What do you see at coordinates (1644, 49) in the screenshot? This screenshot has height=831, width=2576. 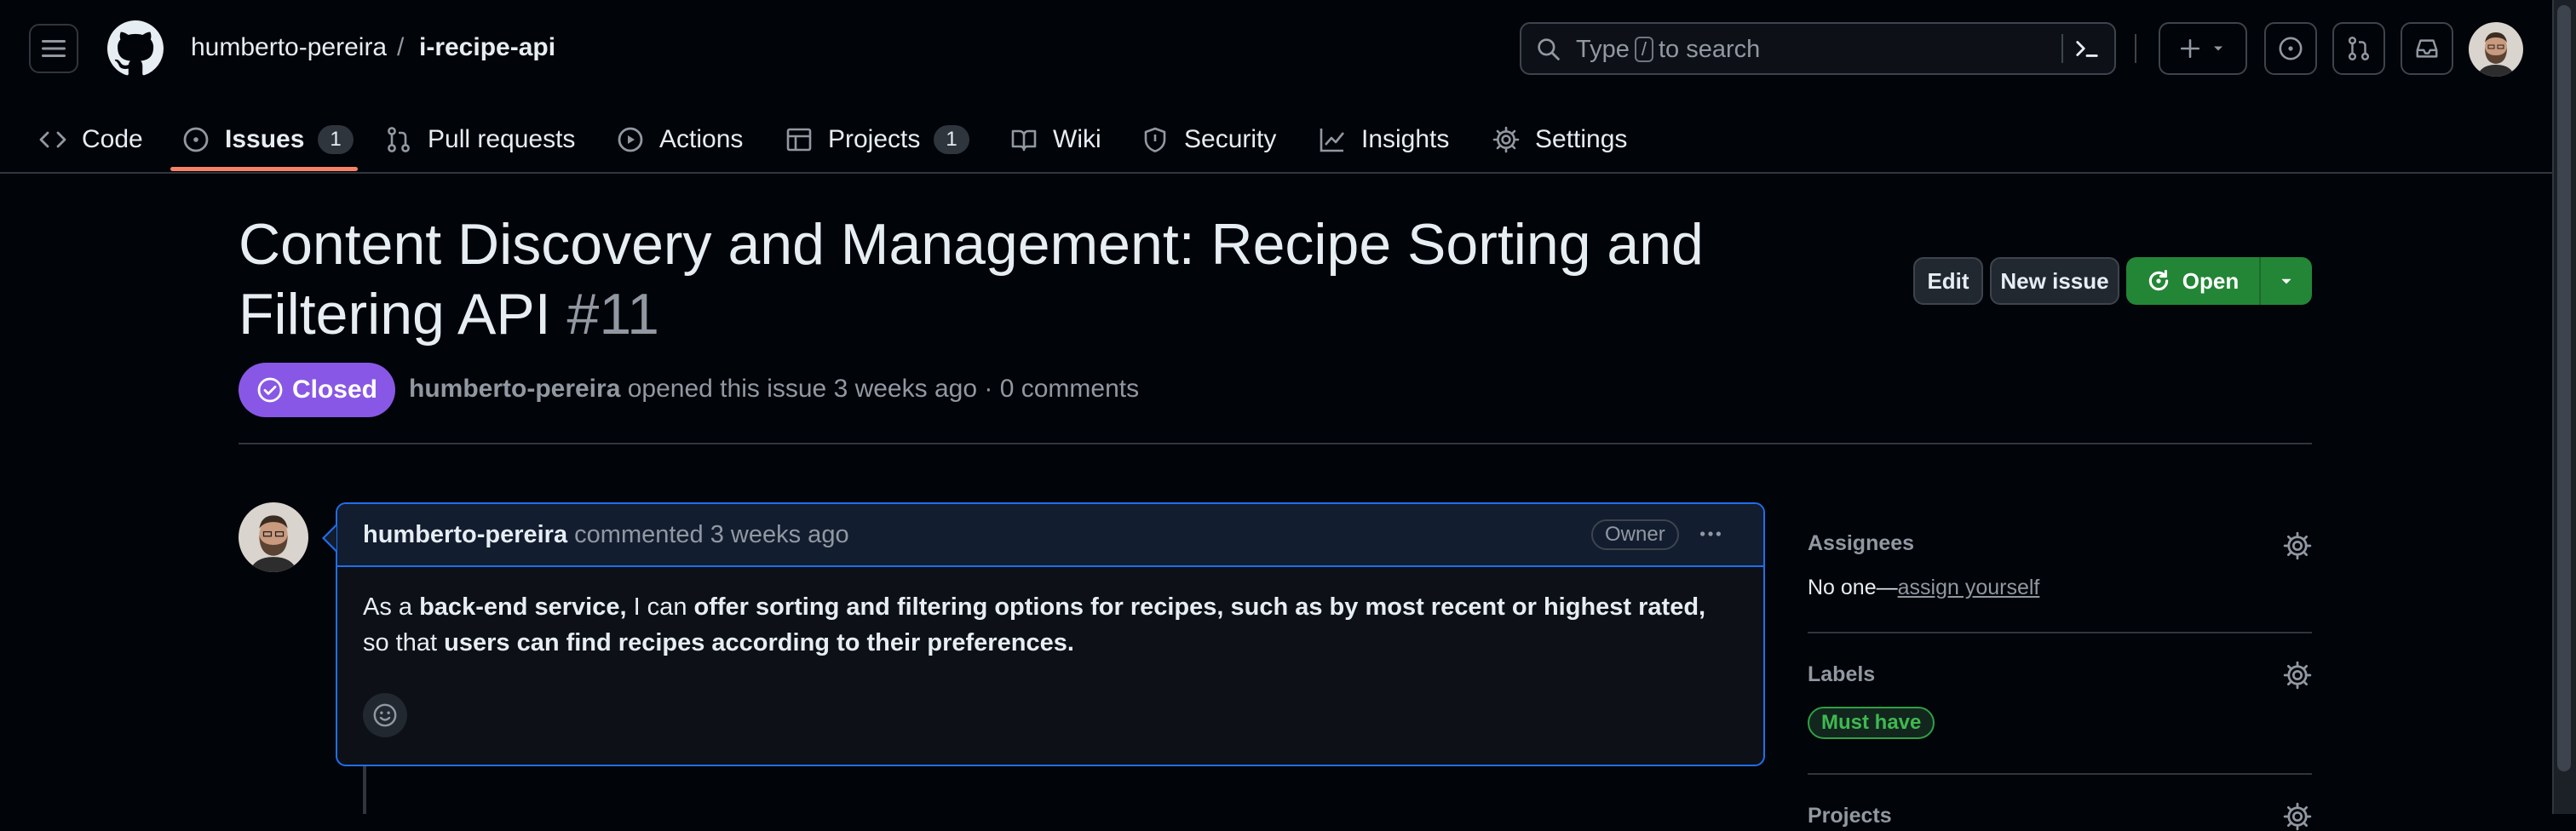 I see `search-shortcut-key: /` at bounding box center [1644, 49].